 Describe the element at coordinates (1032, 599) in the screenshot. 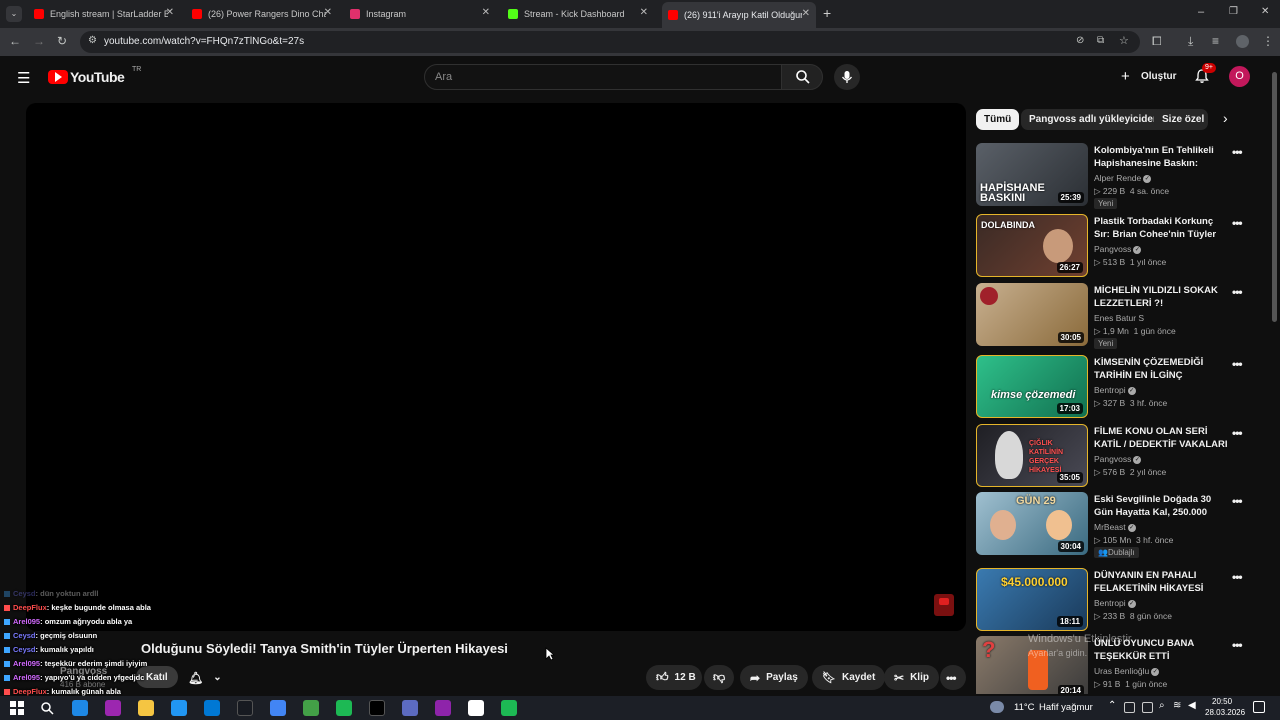

I see `video-thumbnail: $45.000.000 18:11` at that location.